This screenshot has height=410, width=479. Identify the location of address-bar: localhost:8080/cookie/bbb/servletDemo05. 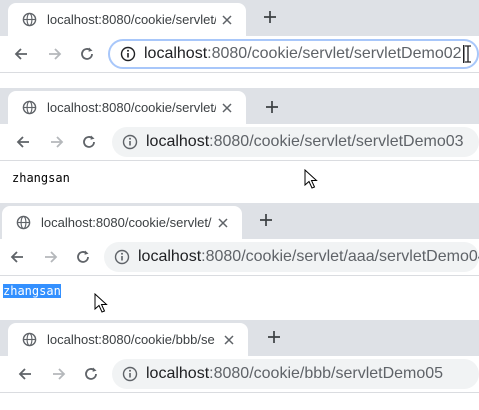
(295, 374).